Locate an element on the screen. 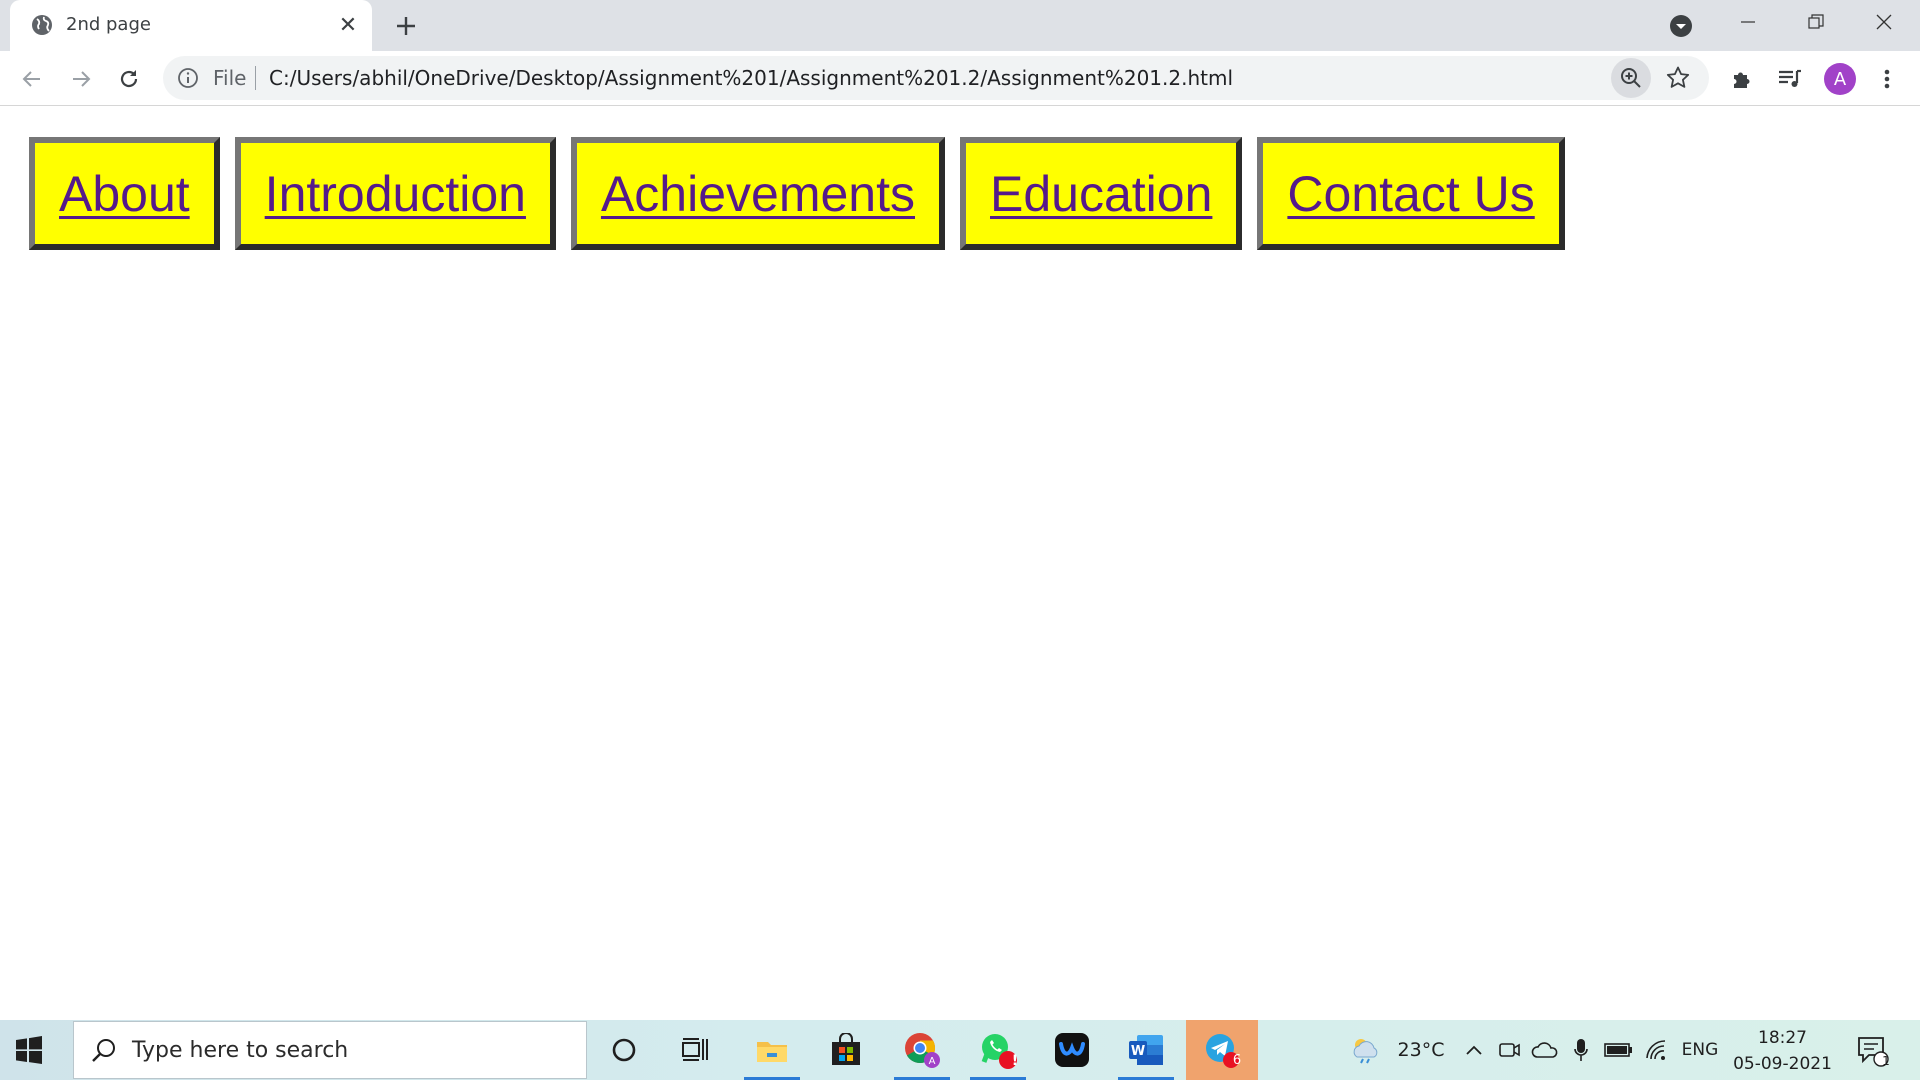  forward-button is located at coordinates (81, 79).